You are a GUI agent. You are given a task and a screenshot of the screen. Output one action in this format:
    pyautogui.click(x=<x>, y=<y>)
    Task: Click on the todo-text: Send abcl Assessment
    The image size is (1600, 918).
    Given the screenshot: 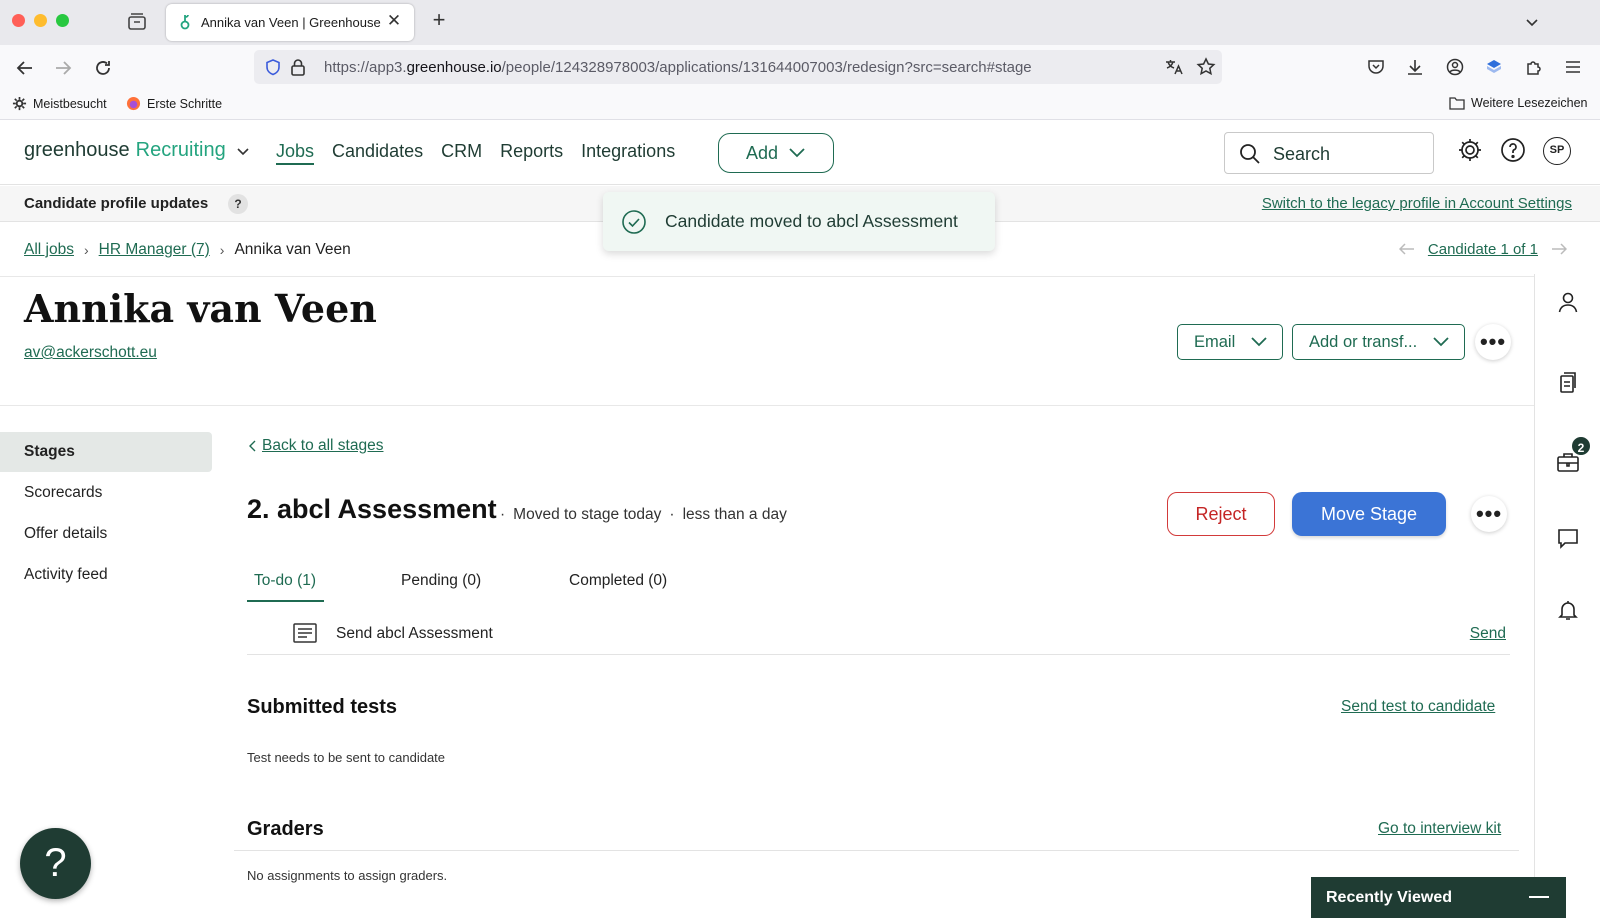 What is the action you would take?
    pyautogui.click(x=414, y=633)
    